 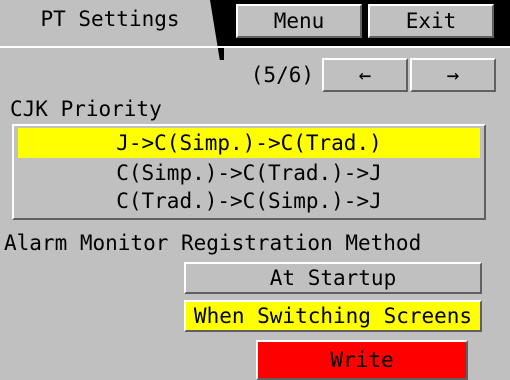 I want to click on alarm-monitor-label: Alarm Monitor Registration Method, so click(x=212, y=243).